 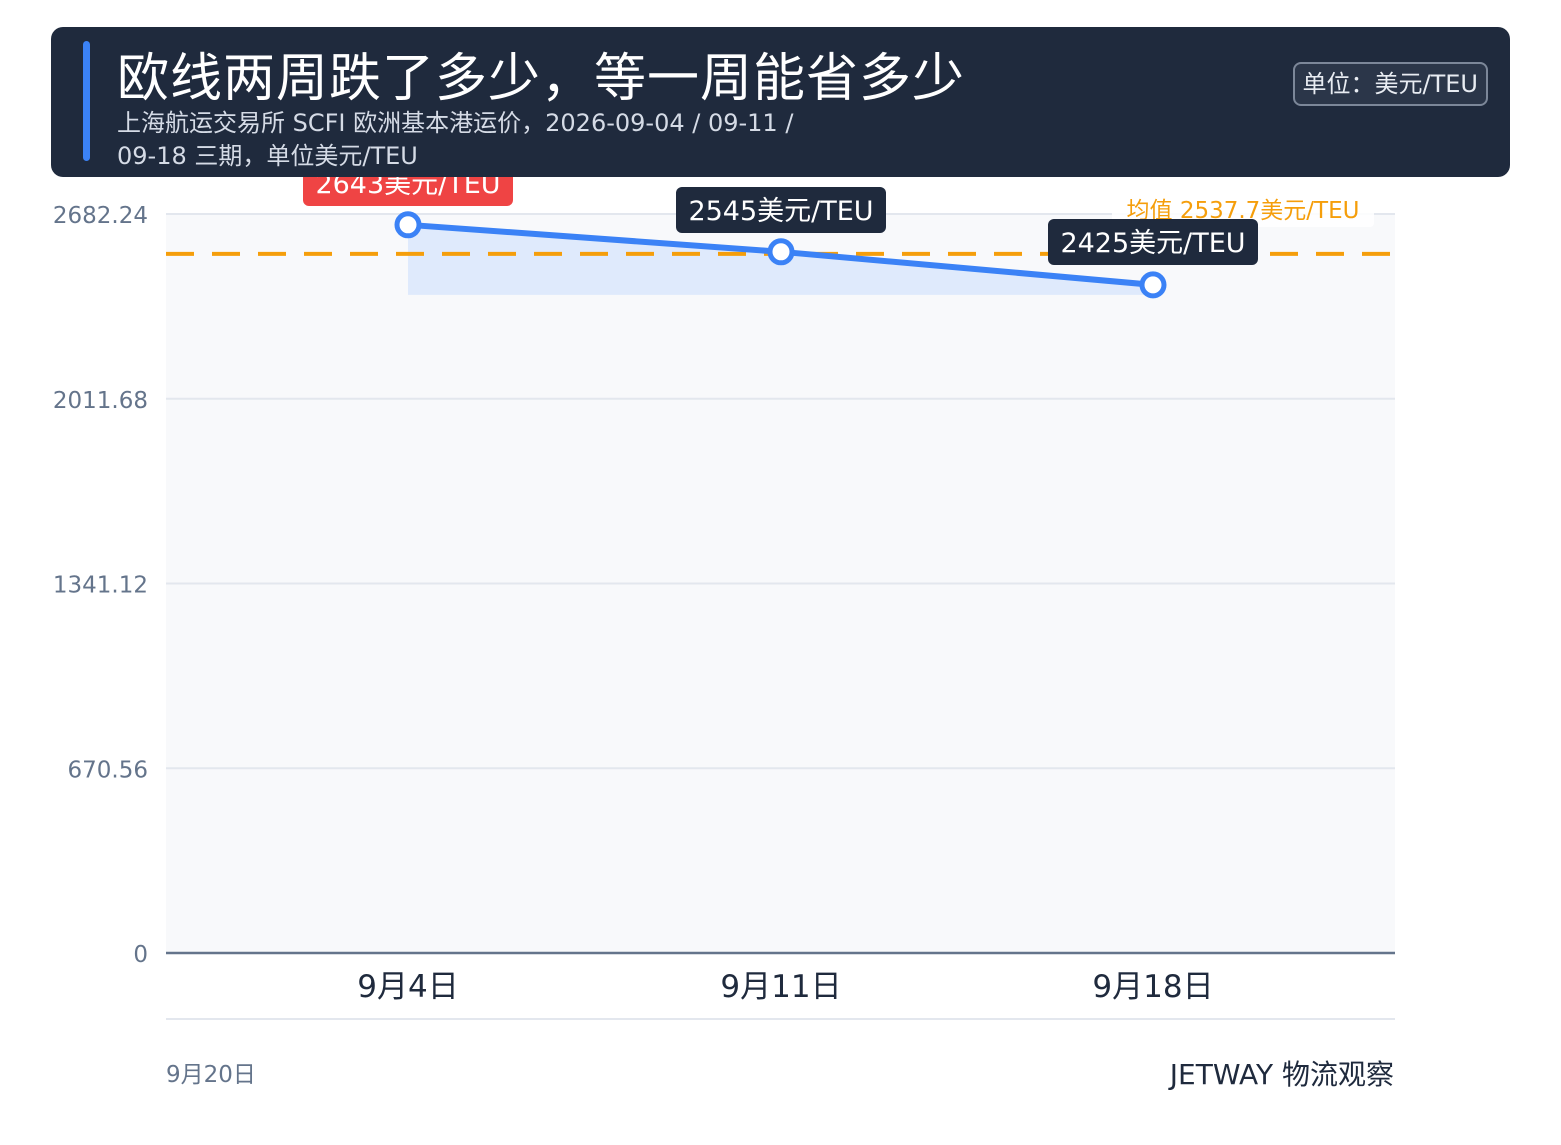 What do you see at coordinates (100, 586) in the screenshot?
I see `y-tick-label: 1341.12` at bounding box center [100, 586].